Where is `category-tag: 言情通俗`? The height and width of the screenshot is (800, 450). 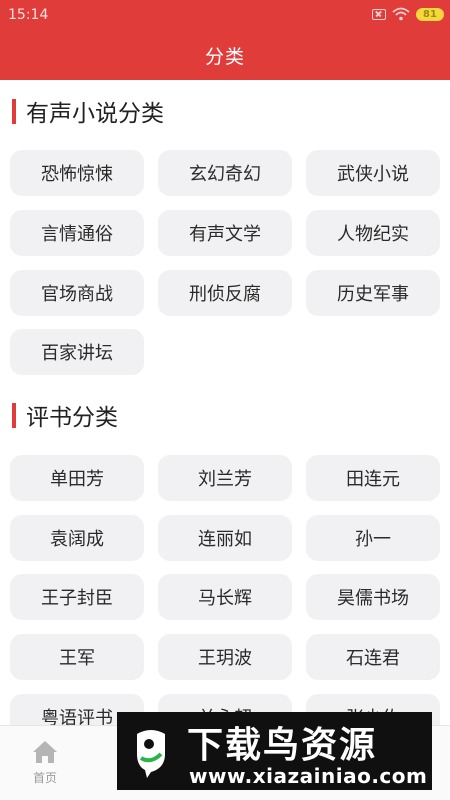 category-tag: 言情通俗 is located at coordinates (77, 233).